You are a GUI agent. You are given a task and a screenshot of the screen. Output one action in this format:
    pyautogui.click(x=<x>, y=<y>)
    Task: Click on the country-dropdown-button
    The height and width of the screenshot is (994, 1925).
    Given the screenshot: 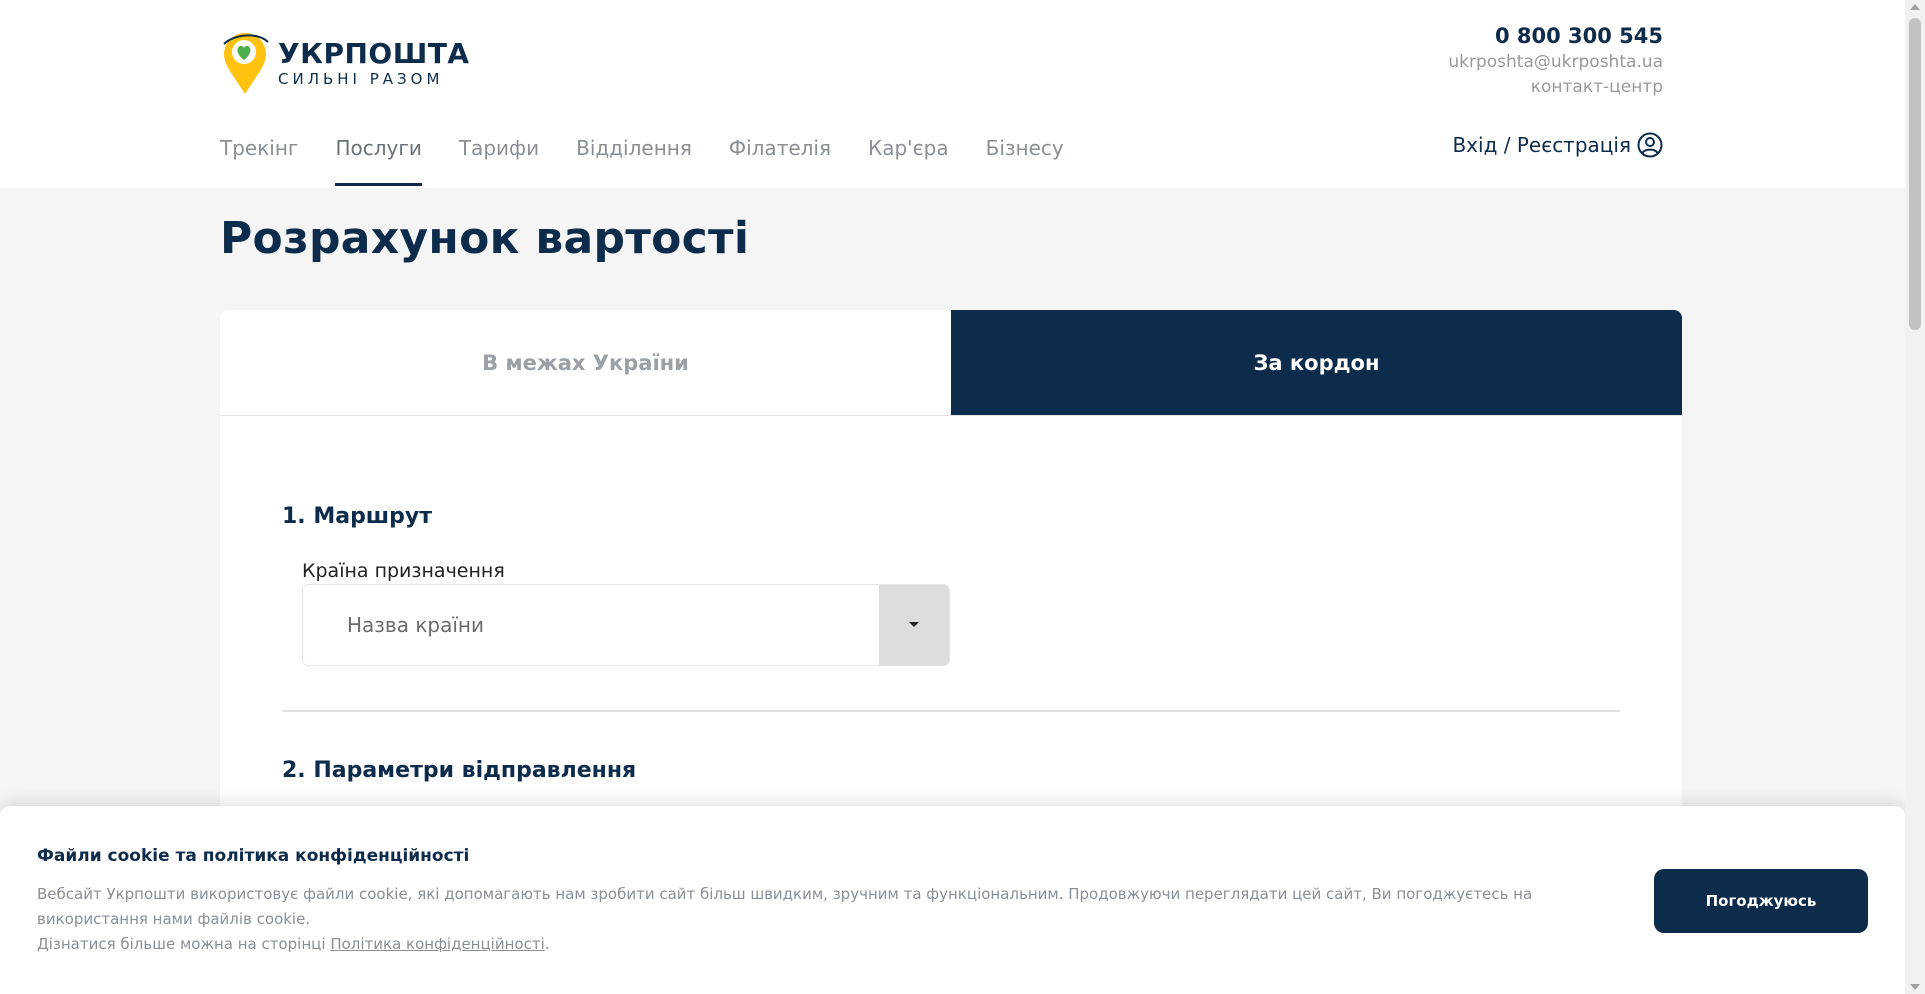 What is the action you would take?
    pyautogui.click(x=914, y=625)
    